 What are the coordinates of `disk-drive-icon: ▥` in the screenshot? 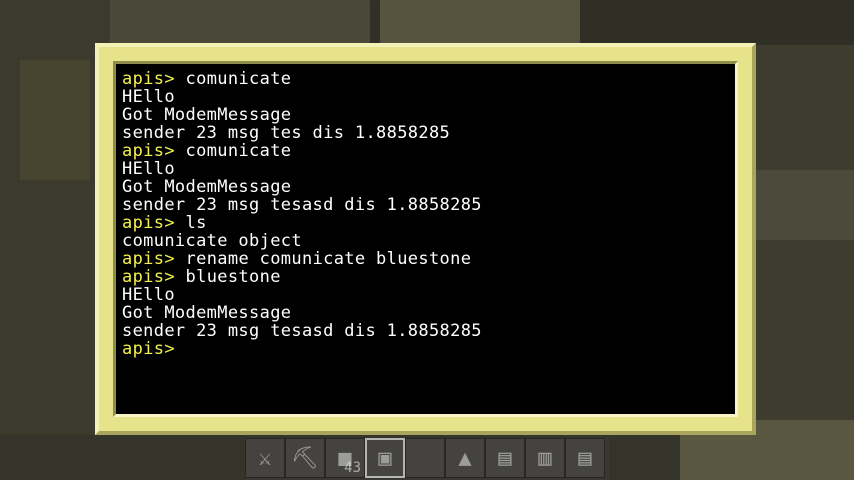 It's located at (545, 458).